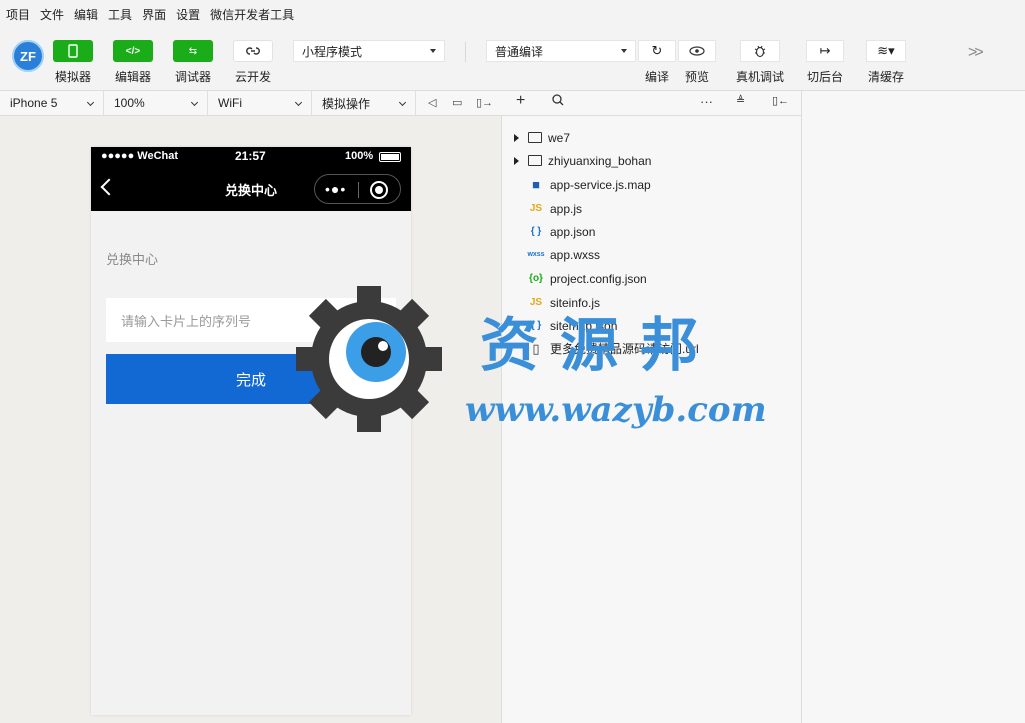 The width and height of the screenshot is (1025, 723). What do you see at coordinates (697, 51) in the screenshot?
I see `eye-icon` at bounding box center [697, 51].